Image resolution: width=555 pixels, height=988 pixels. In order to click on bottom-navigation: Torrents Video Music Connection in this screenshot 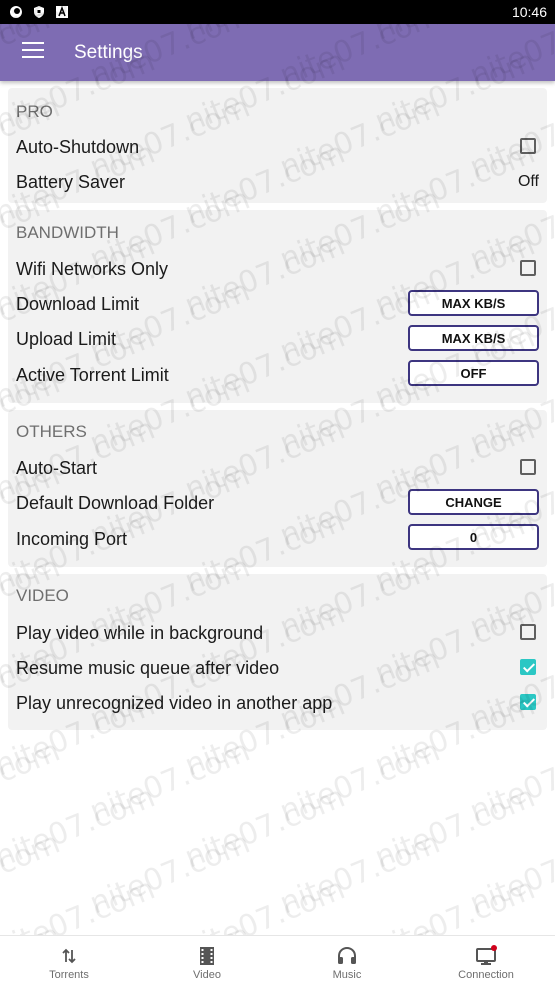, I will do `click(277, 961)`.